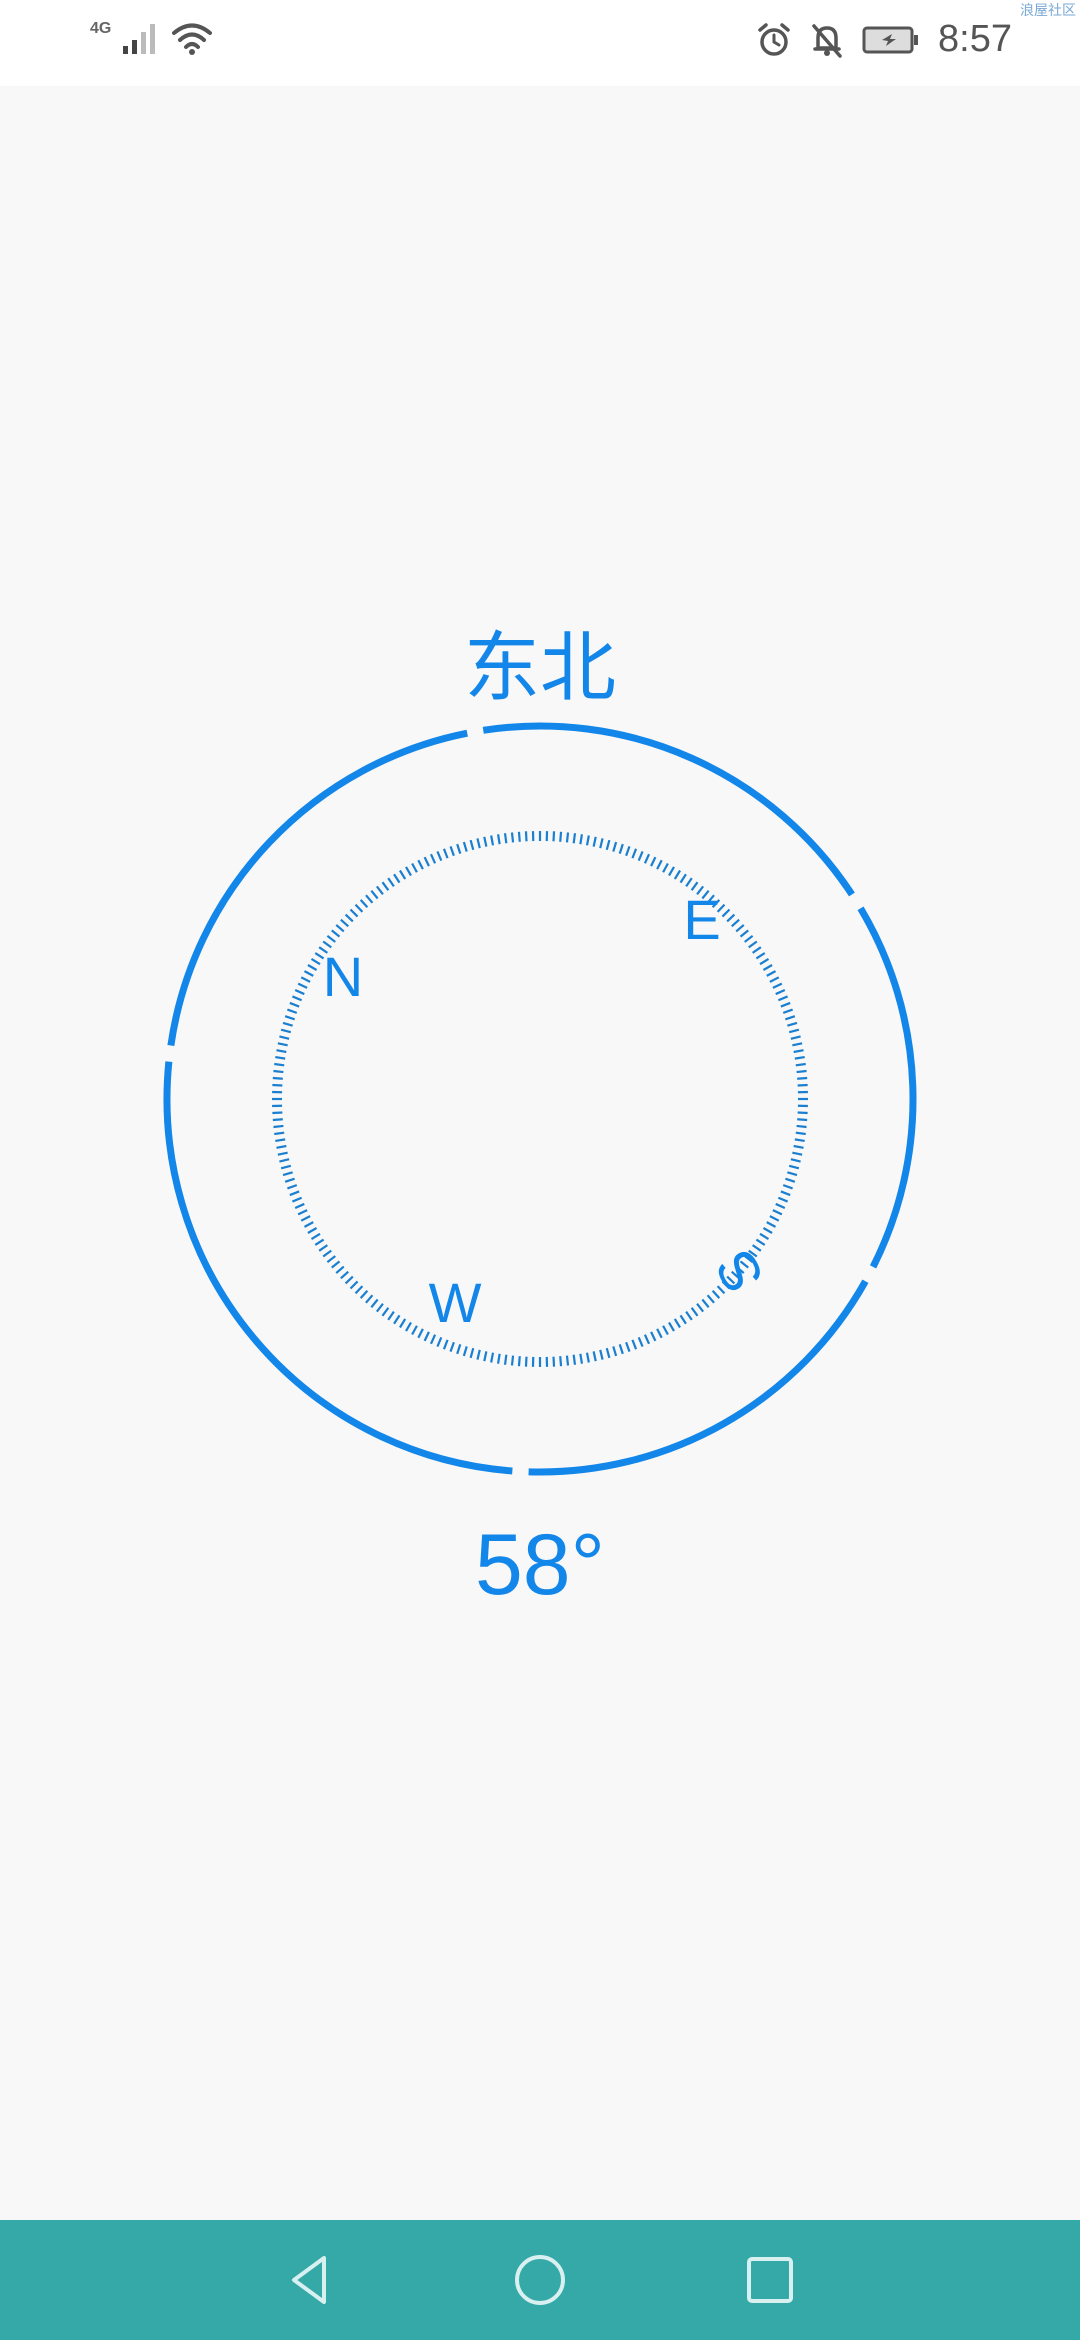 This screenshot has height=2340, width=1080. What do you see at coordinates (975, 39) in the screenshot?
I see `status-time: 8:57` at bounding box center [975, 39].